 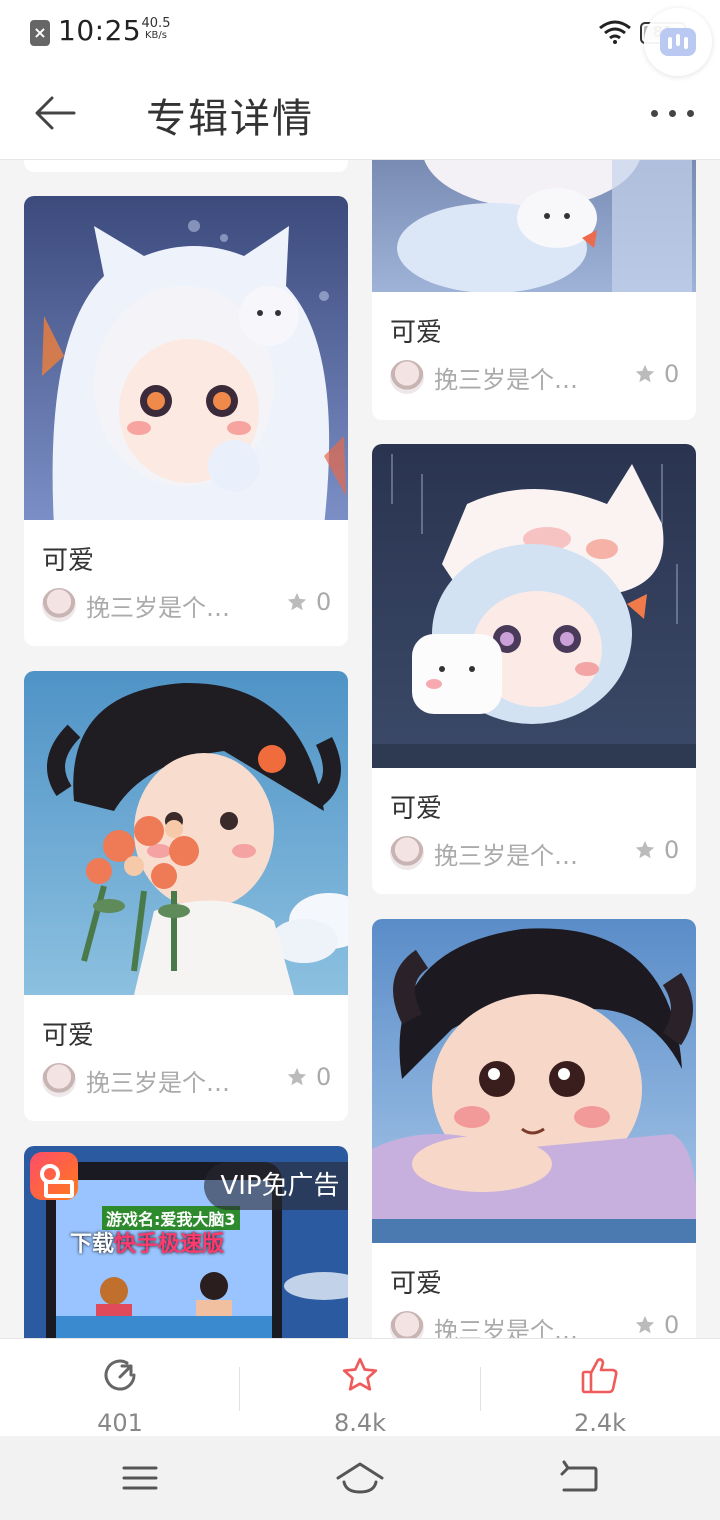 What do you see at coordinates (120, 1375) in the screenshot?
I see `share-icon` at bounding box center [120, 1375].